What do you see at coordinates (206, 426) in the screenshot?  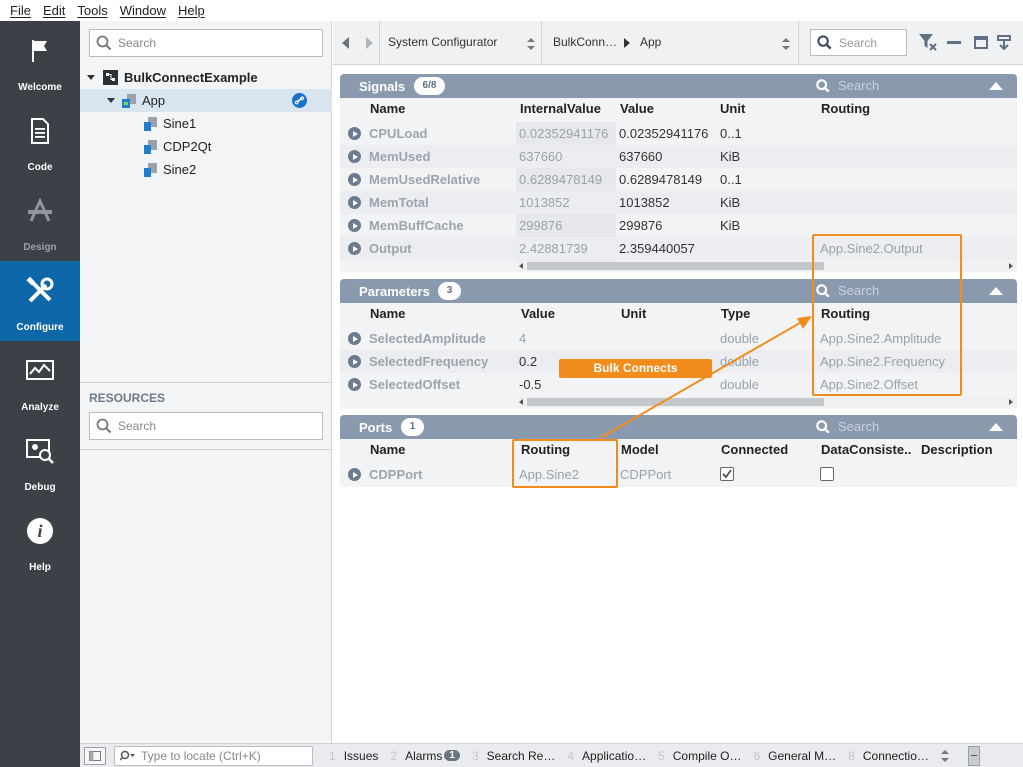 I see `resources-search-input: Search` at bounding box center [206, 426].